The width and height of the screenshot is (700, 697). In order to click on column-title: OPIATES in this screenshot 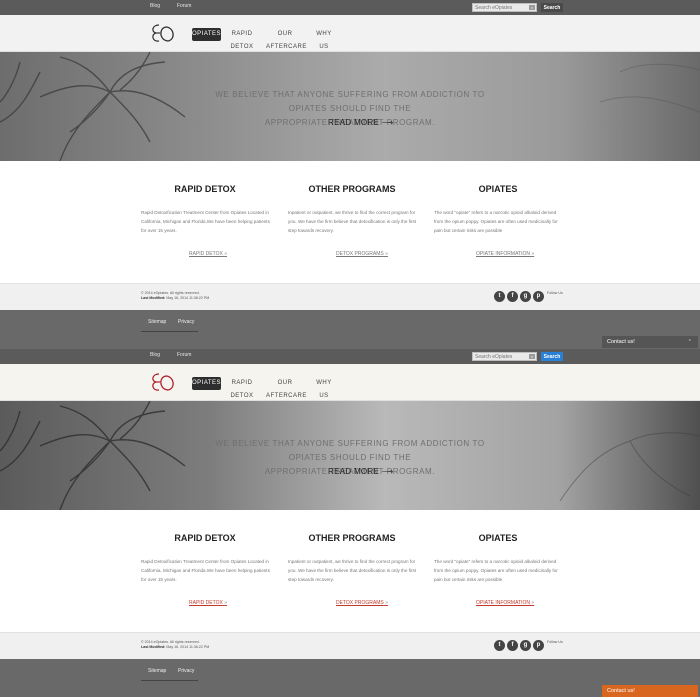, I will do `click(498, 189)`.